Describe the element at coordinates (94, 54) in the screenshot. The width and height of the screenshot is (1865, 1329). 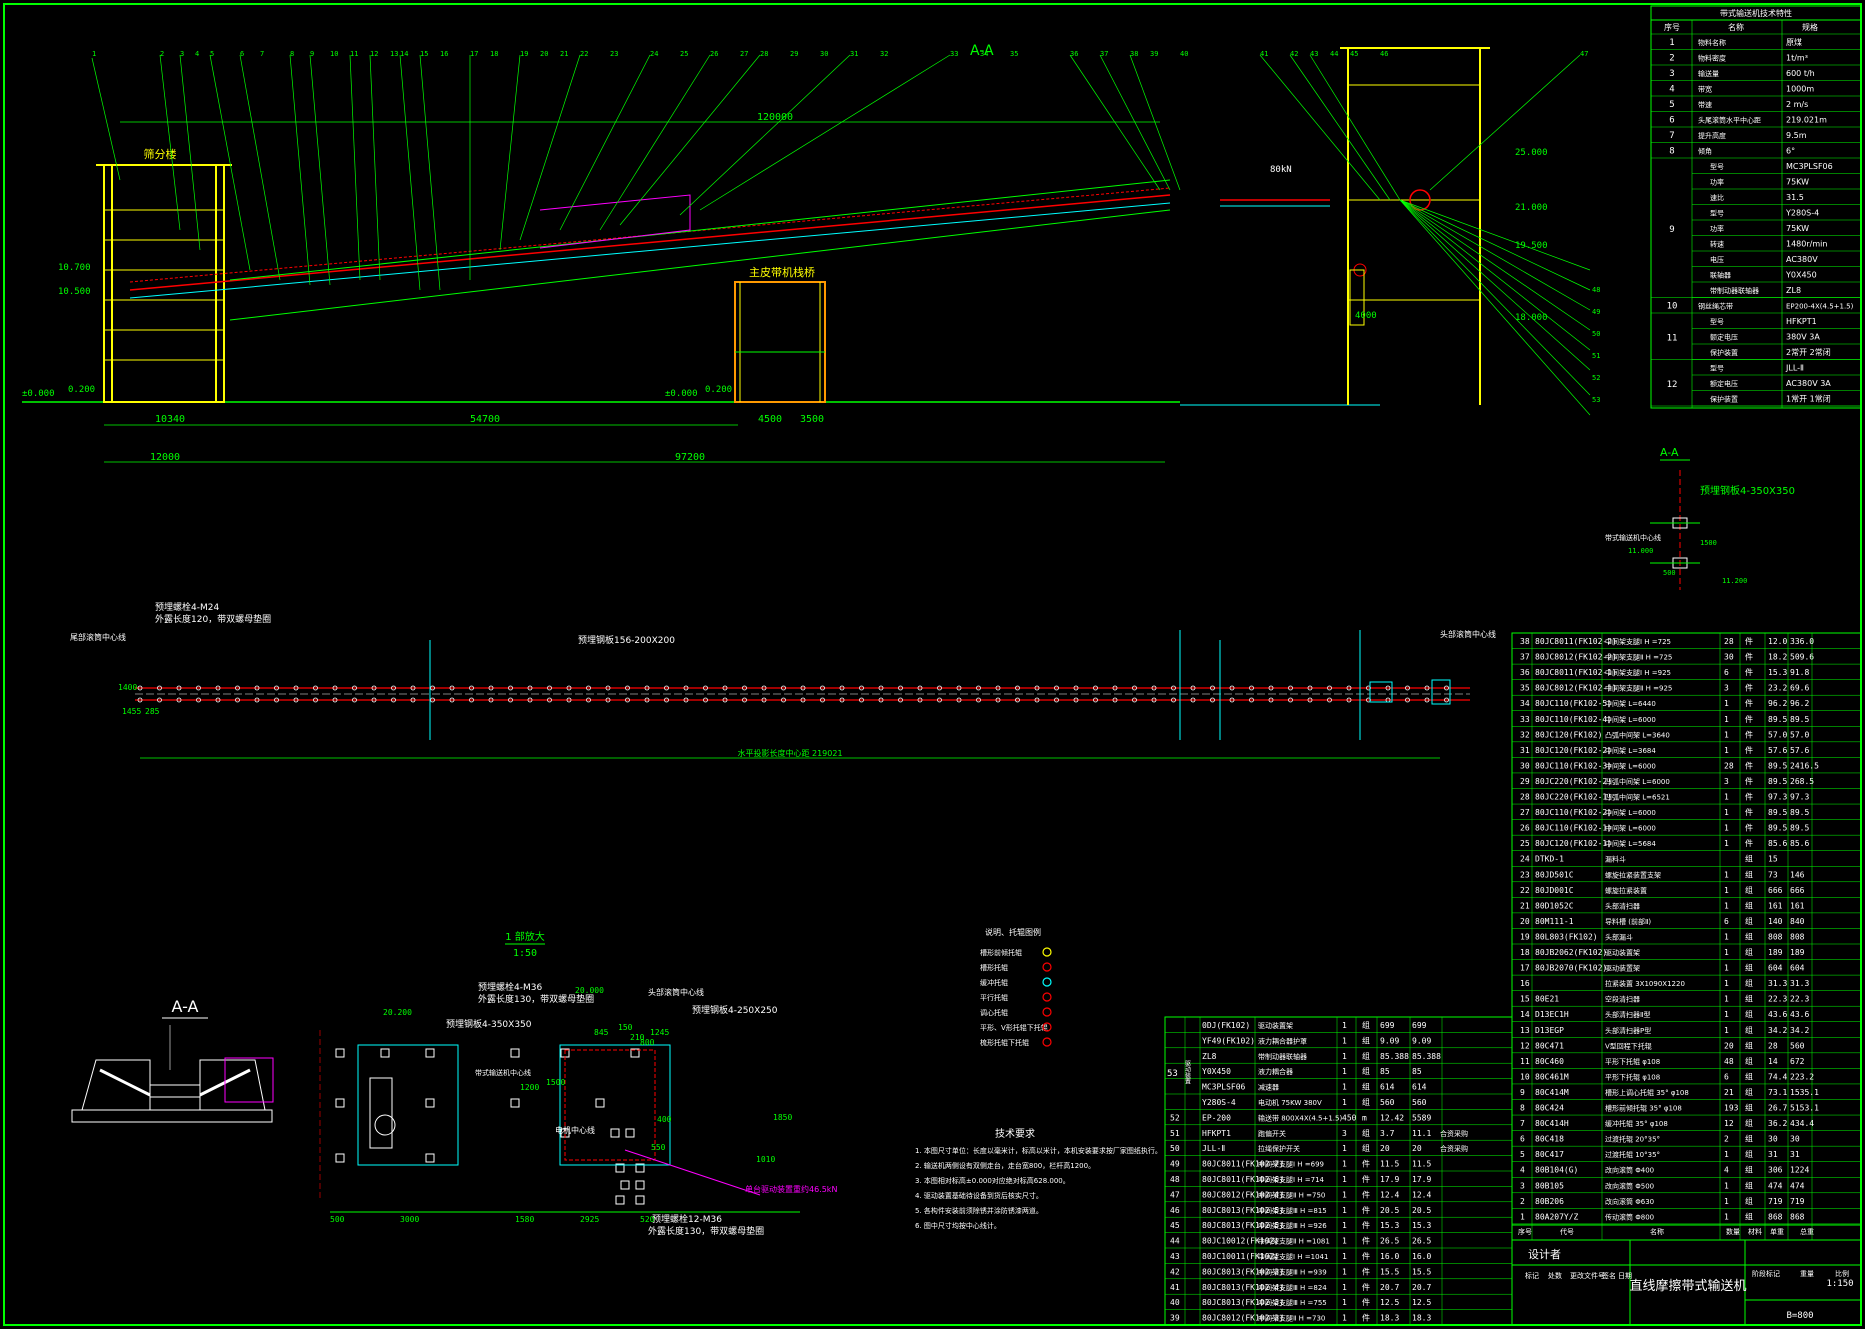
I see `callout-number: 1` at that location.